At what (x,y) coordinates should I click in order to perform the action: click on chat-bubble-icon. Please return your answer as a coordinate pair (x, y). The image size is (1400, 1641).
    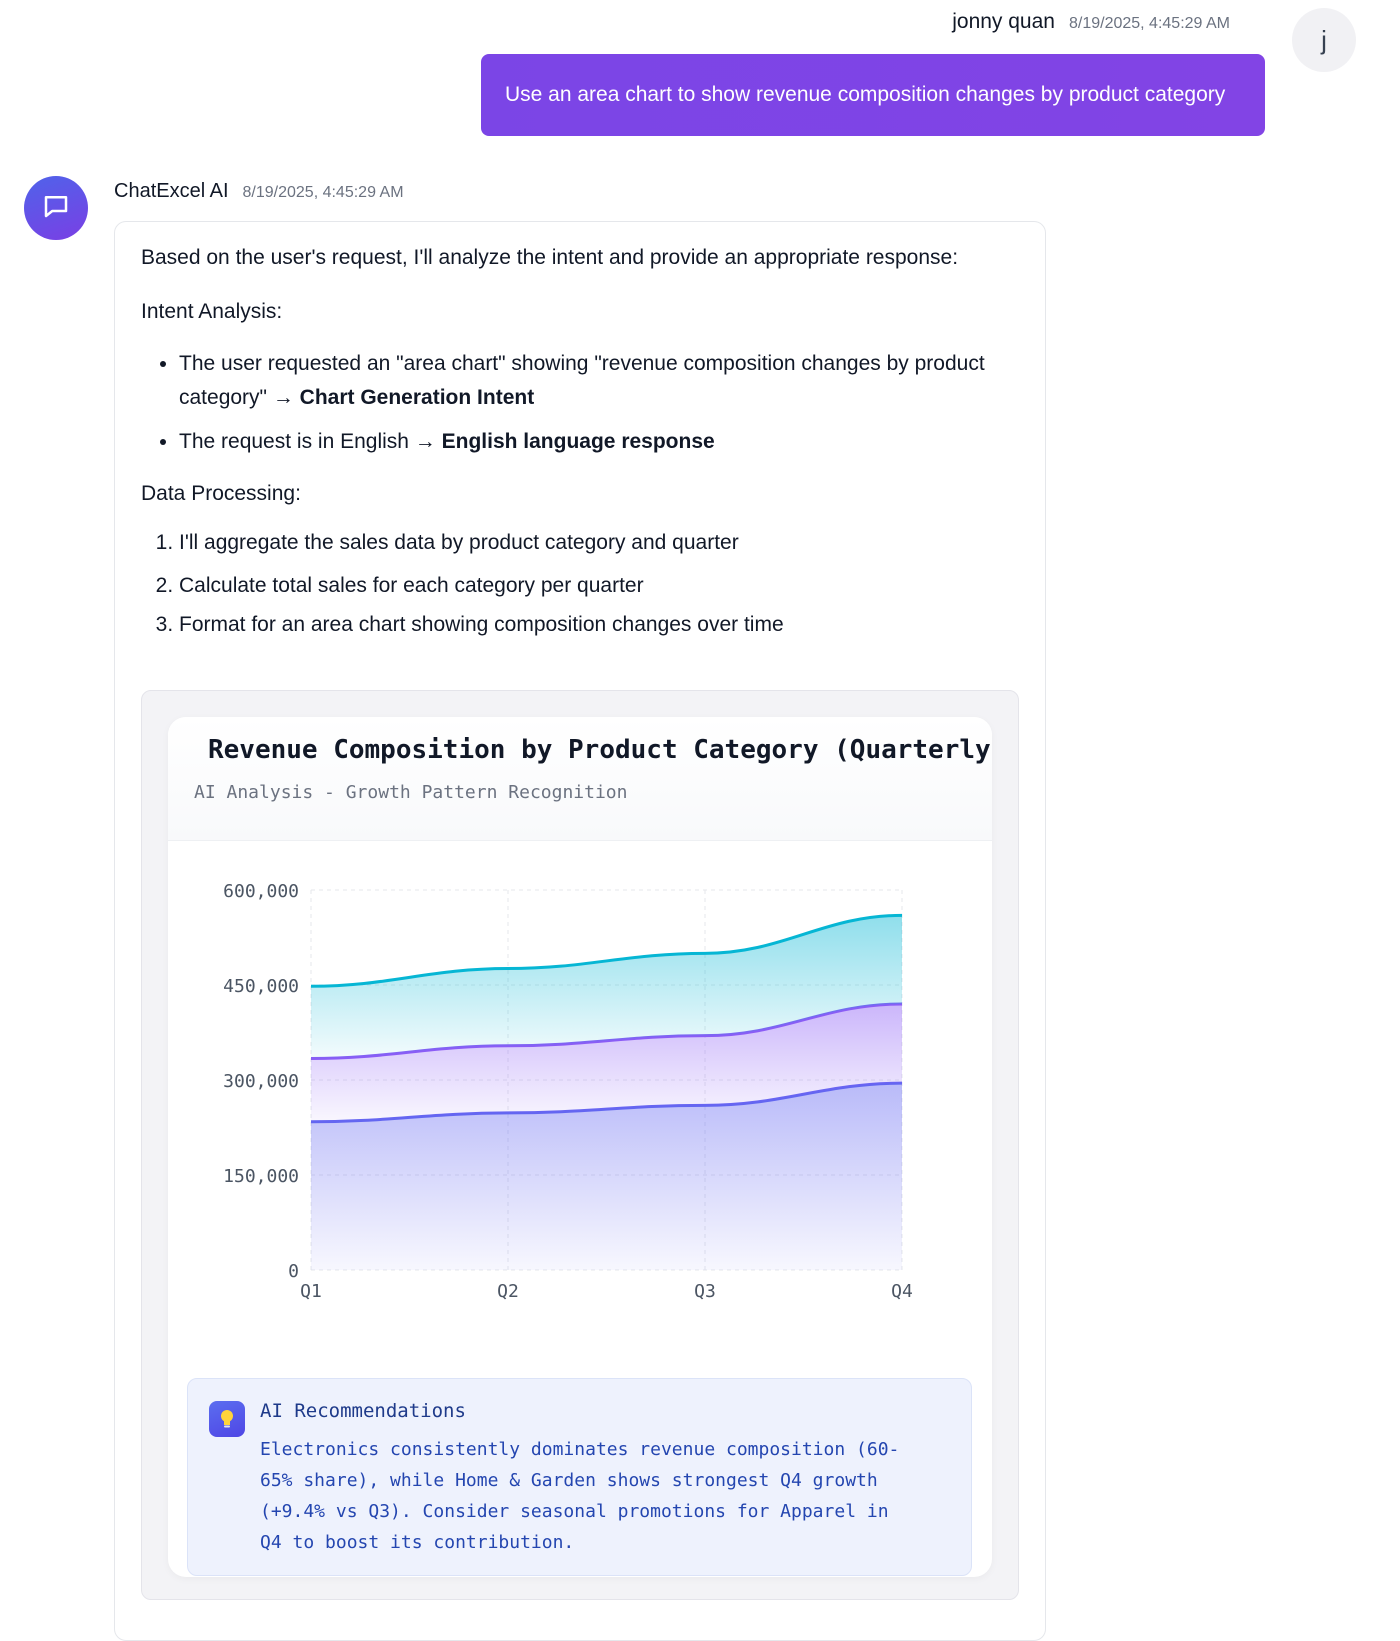
    Looking at the image, I should click on (56, 208).